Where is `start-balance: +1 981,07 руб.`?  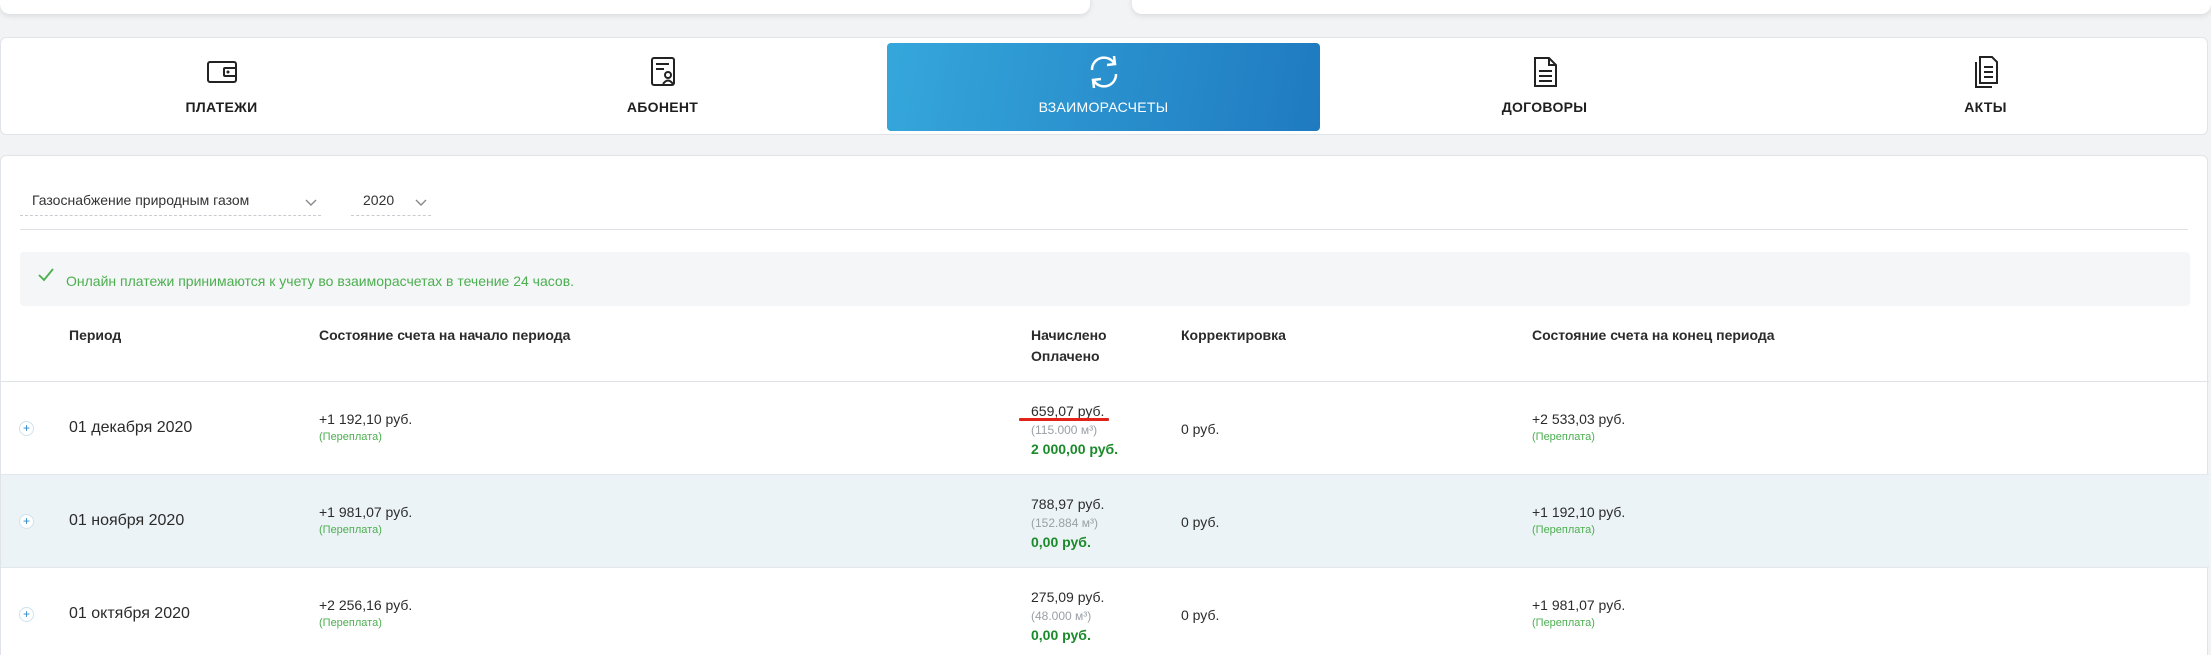
start-balance: +1 981,07 руб. is located at coordinates (366, 512).